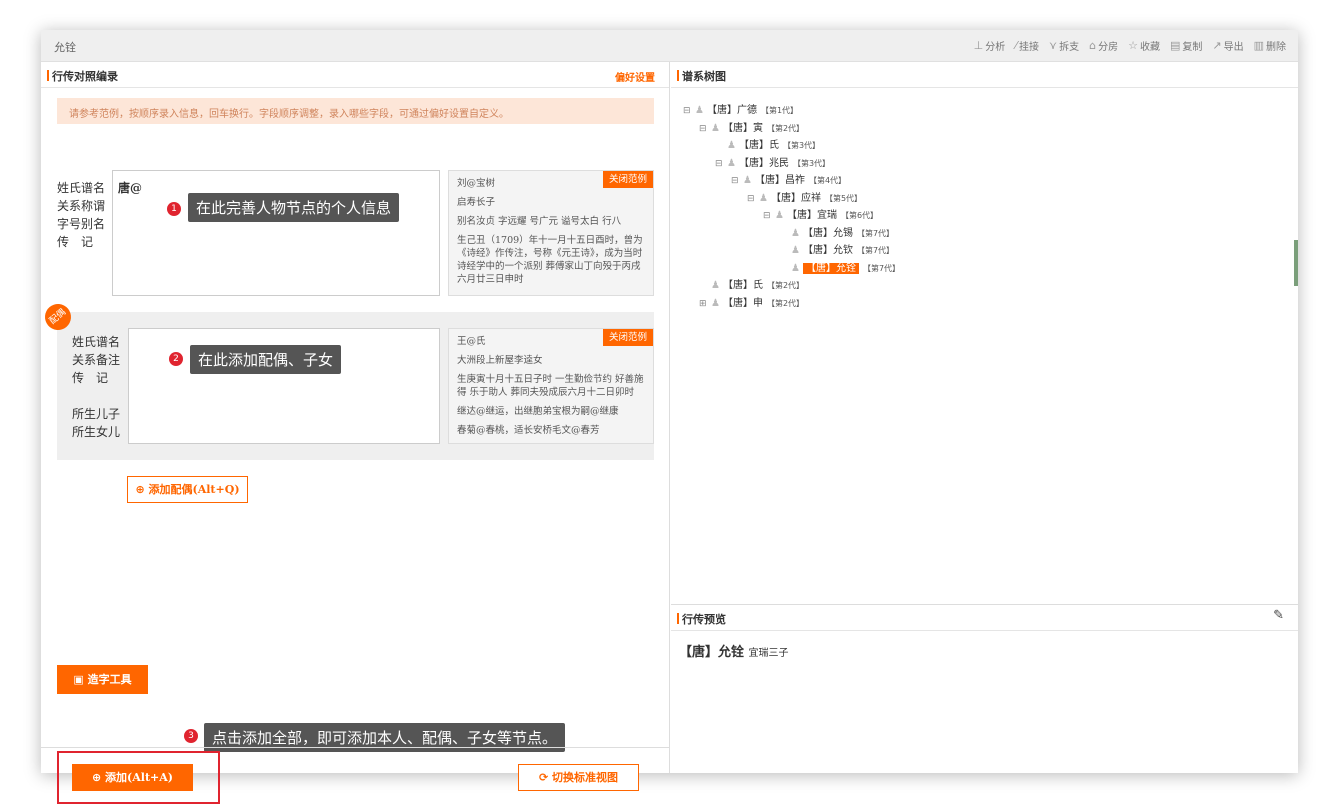 The image size is (1327, 804). What do you see at coordinates (1064, 45) in the screenshot?
I see `toolbar-split-button: ⋎ 拆支` at bounding box center [1064, 45].